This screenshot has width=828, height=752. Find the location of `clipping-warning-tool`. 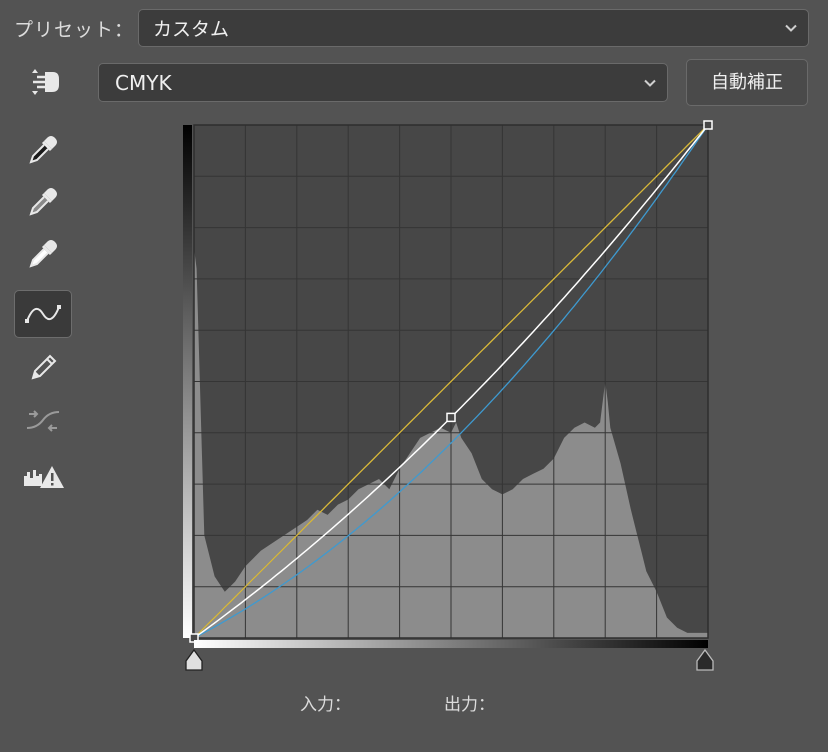

clipping-warning-tool is located at coordinates (43, 476).